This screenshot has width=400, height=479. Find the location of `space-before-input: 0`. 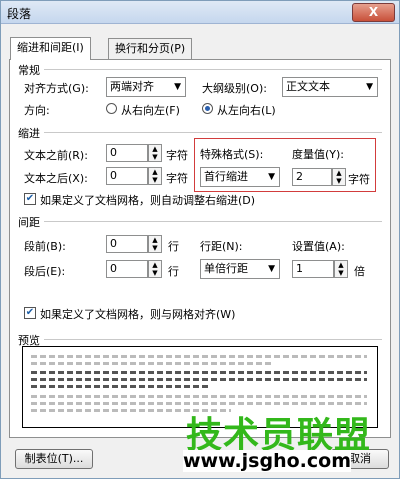

space-before-input: 0 is located at coordinates (127, 244).